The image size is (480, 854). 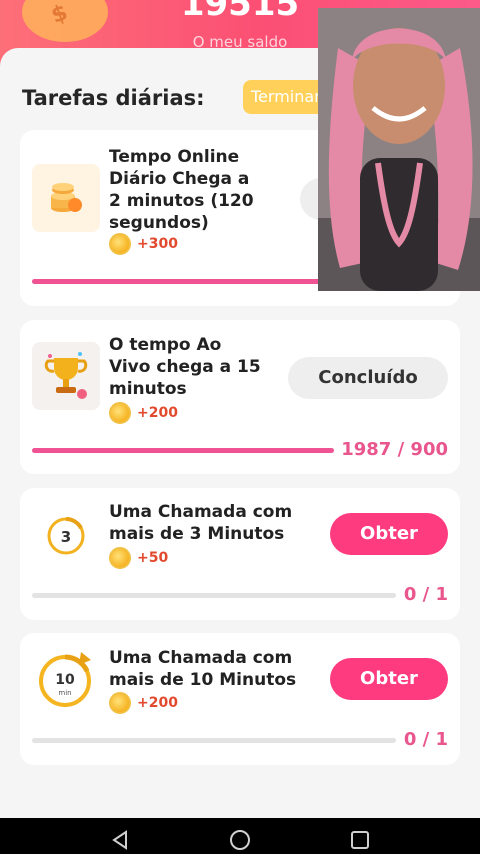 I want to click on completed-button: Concluído, so click(x=368, y=378).